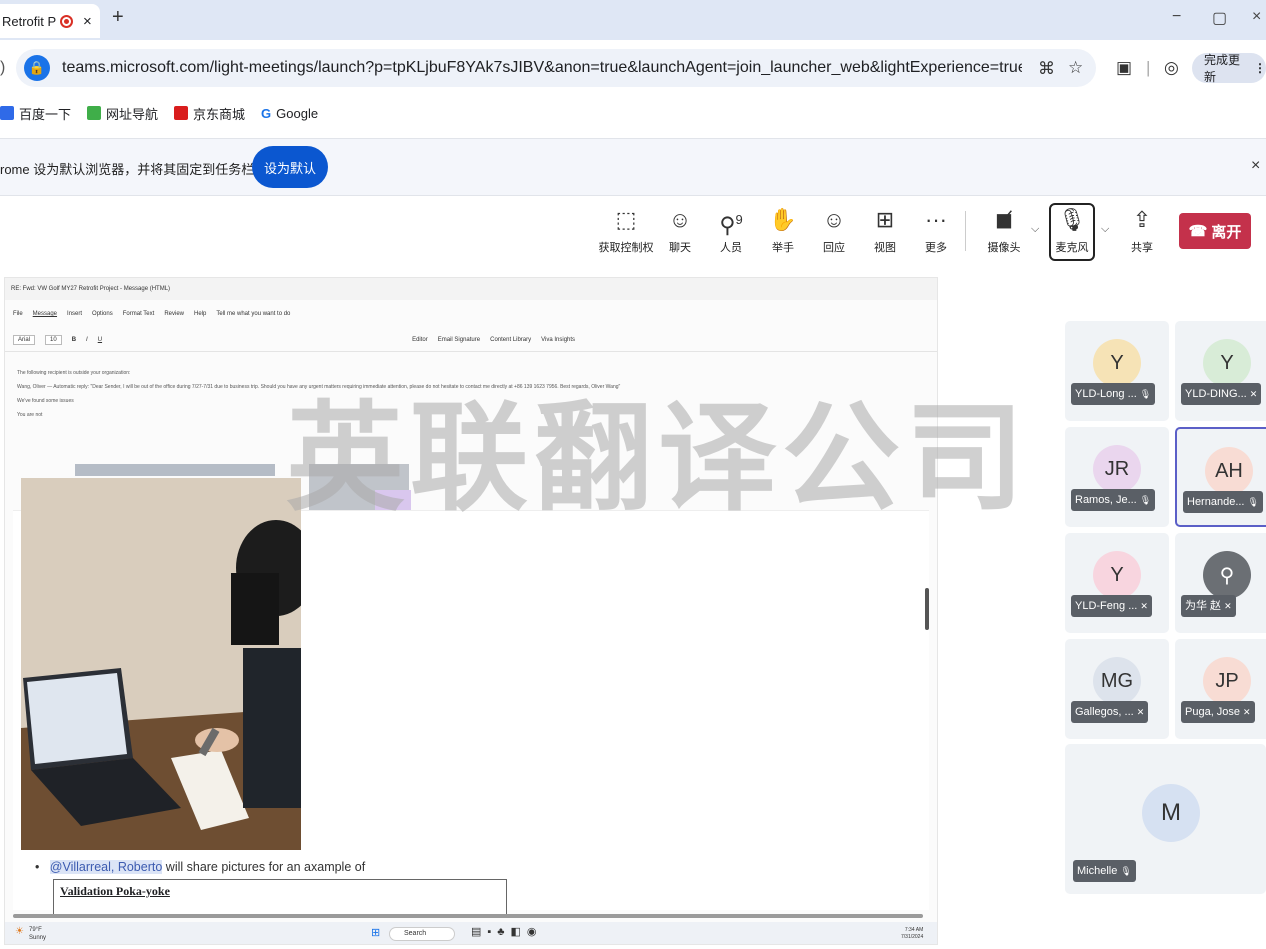  What do you see at coordinates (1215, 231) in the screenshot?
I see `leave-button: ☎ 离开` at bounding box center [1215, 231].